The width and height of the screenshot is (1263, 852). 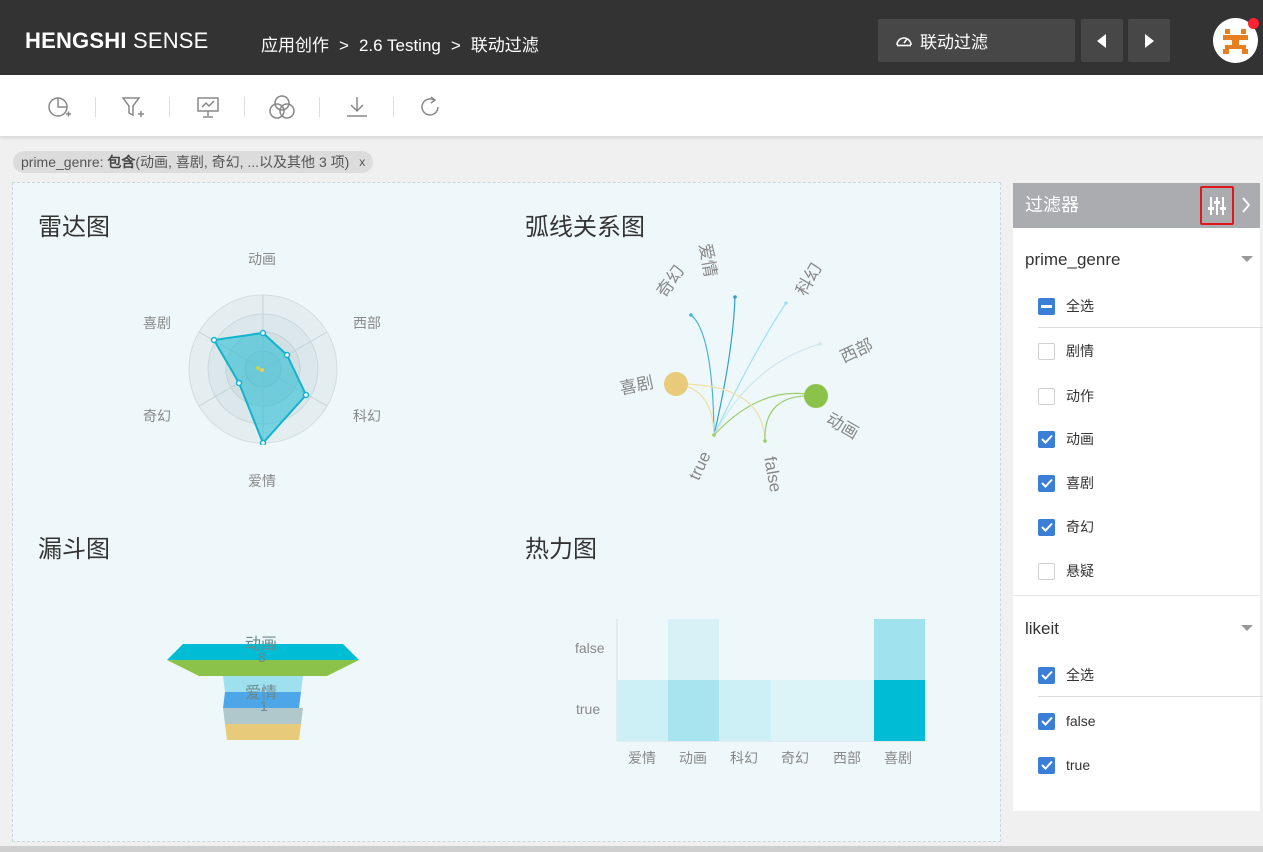 I want to click on horizontal-scrollbar, so click(x=631, y=849).